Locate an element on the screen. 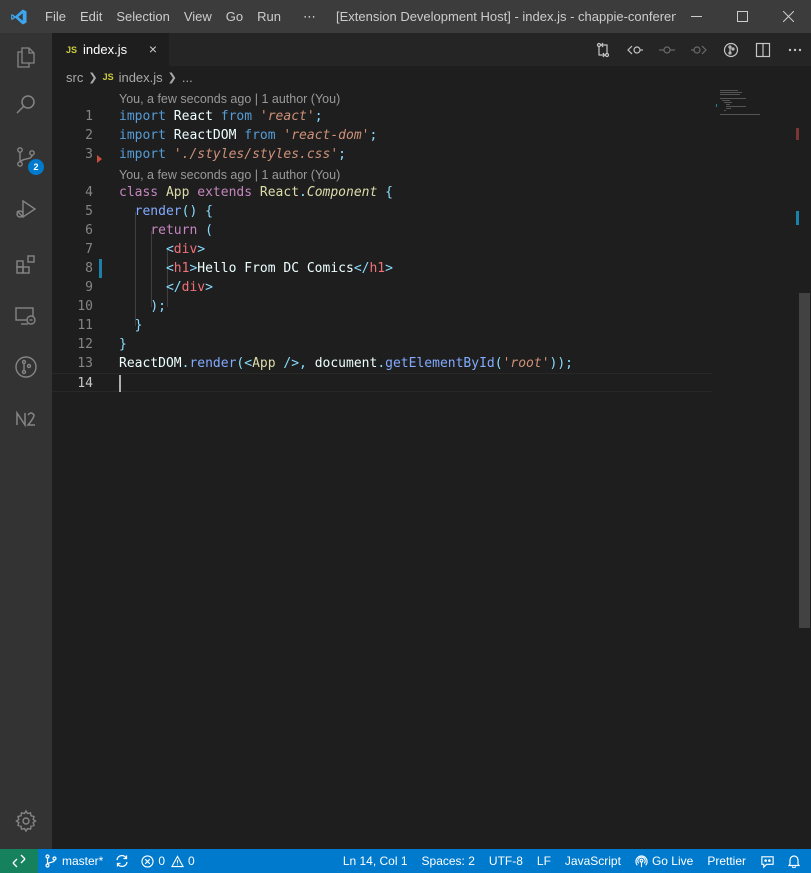 This screenshot has width=811, height=873. line-number: 14 is located at coordinates (85, 383).